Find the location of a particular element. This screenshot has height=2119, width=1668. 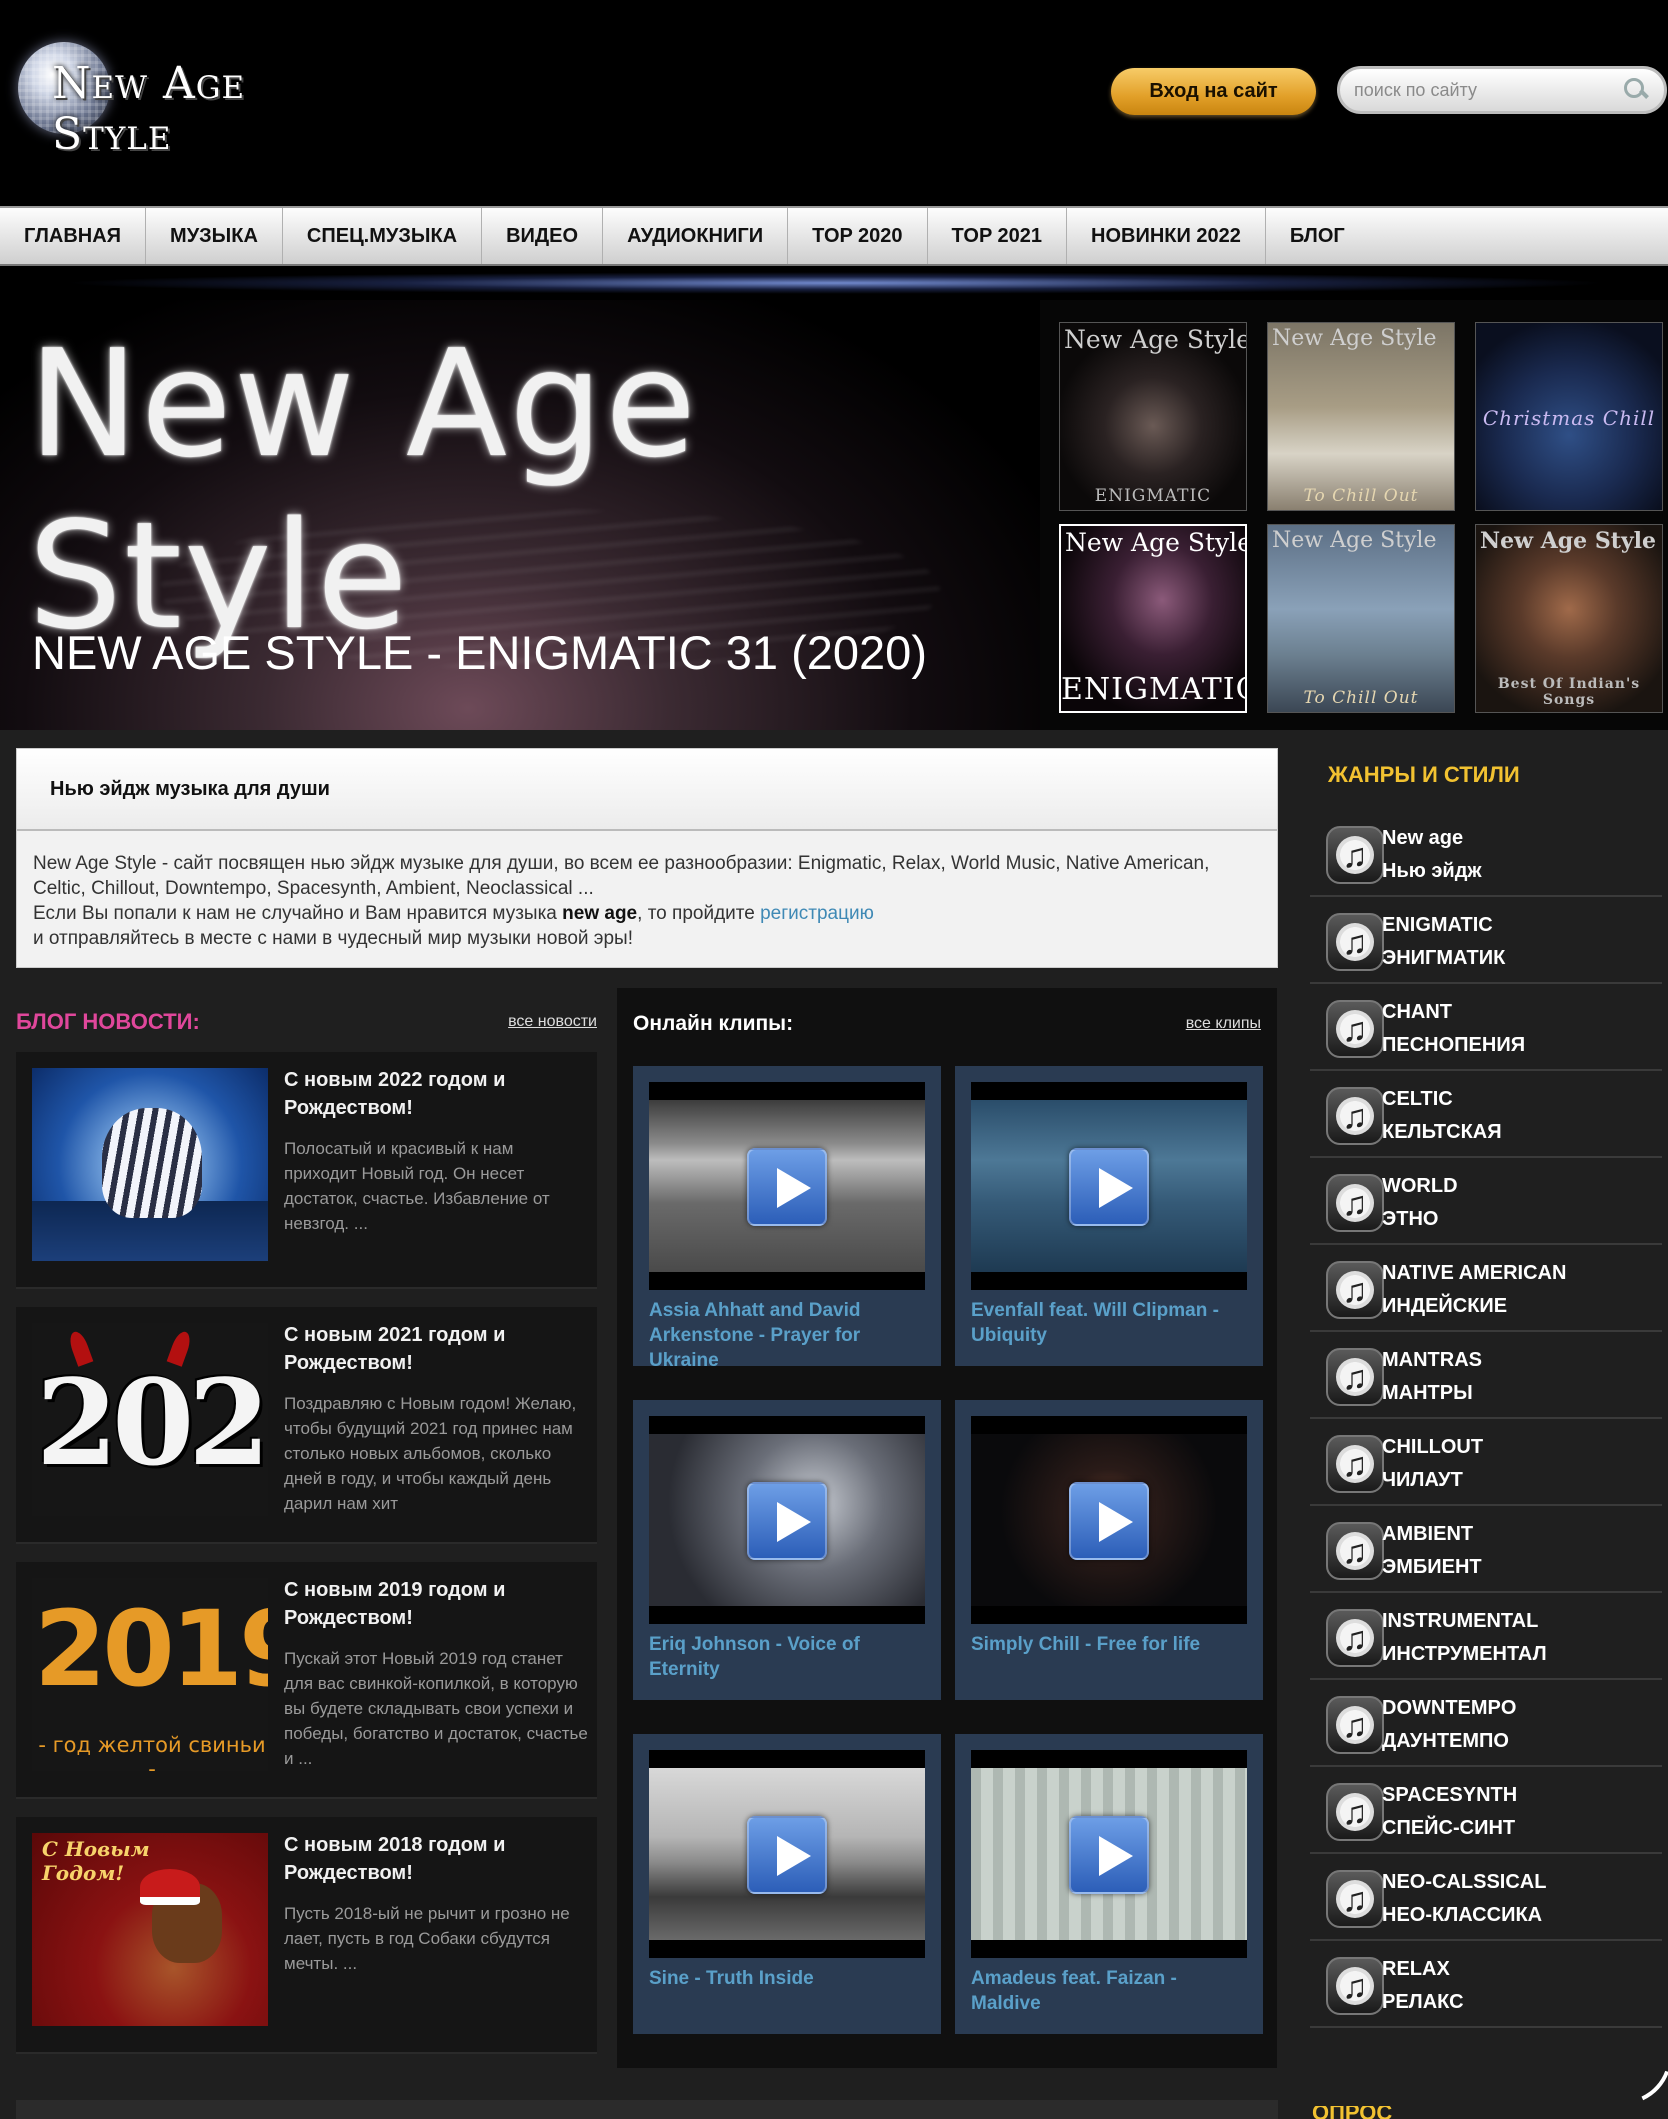

footer-bar is located at coordinates (647, 2109).